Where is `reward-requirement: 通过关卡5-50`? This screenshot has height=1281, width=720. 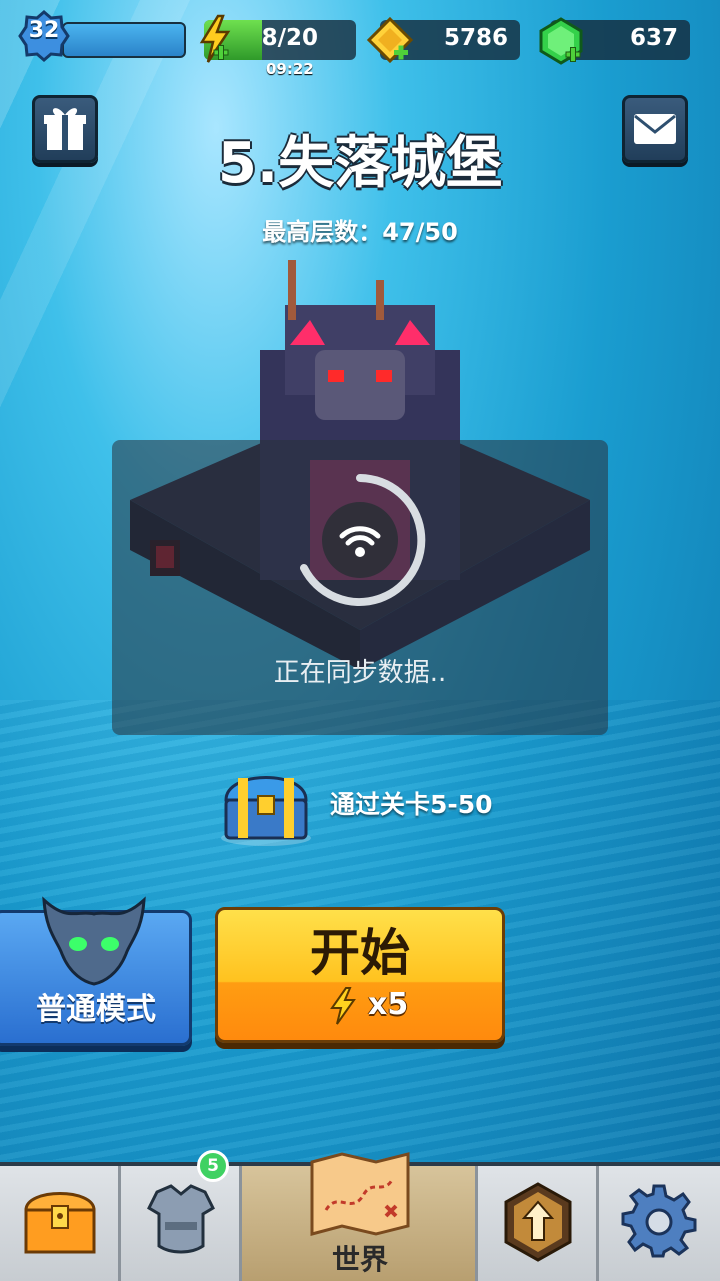
reward-requirement: 通过关卡5-50 is located at coordinates (411, 804).